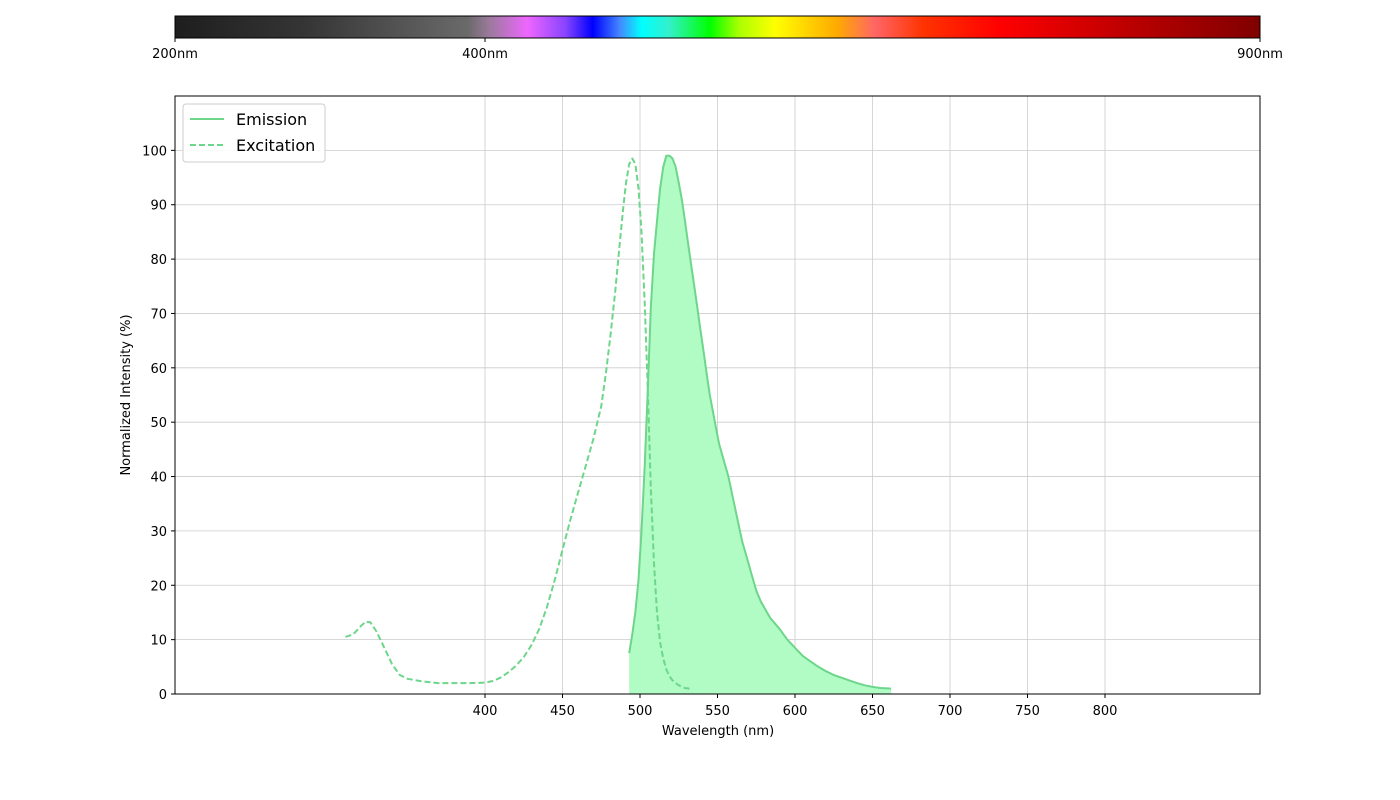 The image size is (1400, 800). Describe the element at coordinates (717, 711) in the screenshot. I see `x-tick-label: 550` at that location.